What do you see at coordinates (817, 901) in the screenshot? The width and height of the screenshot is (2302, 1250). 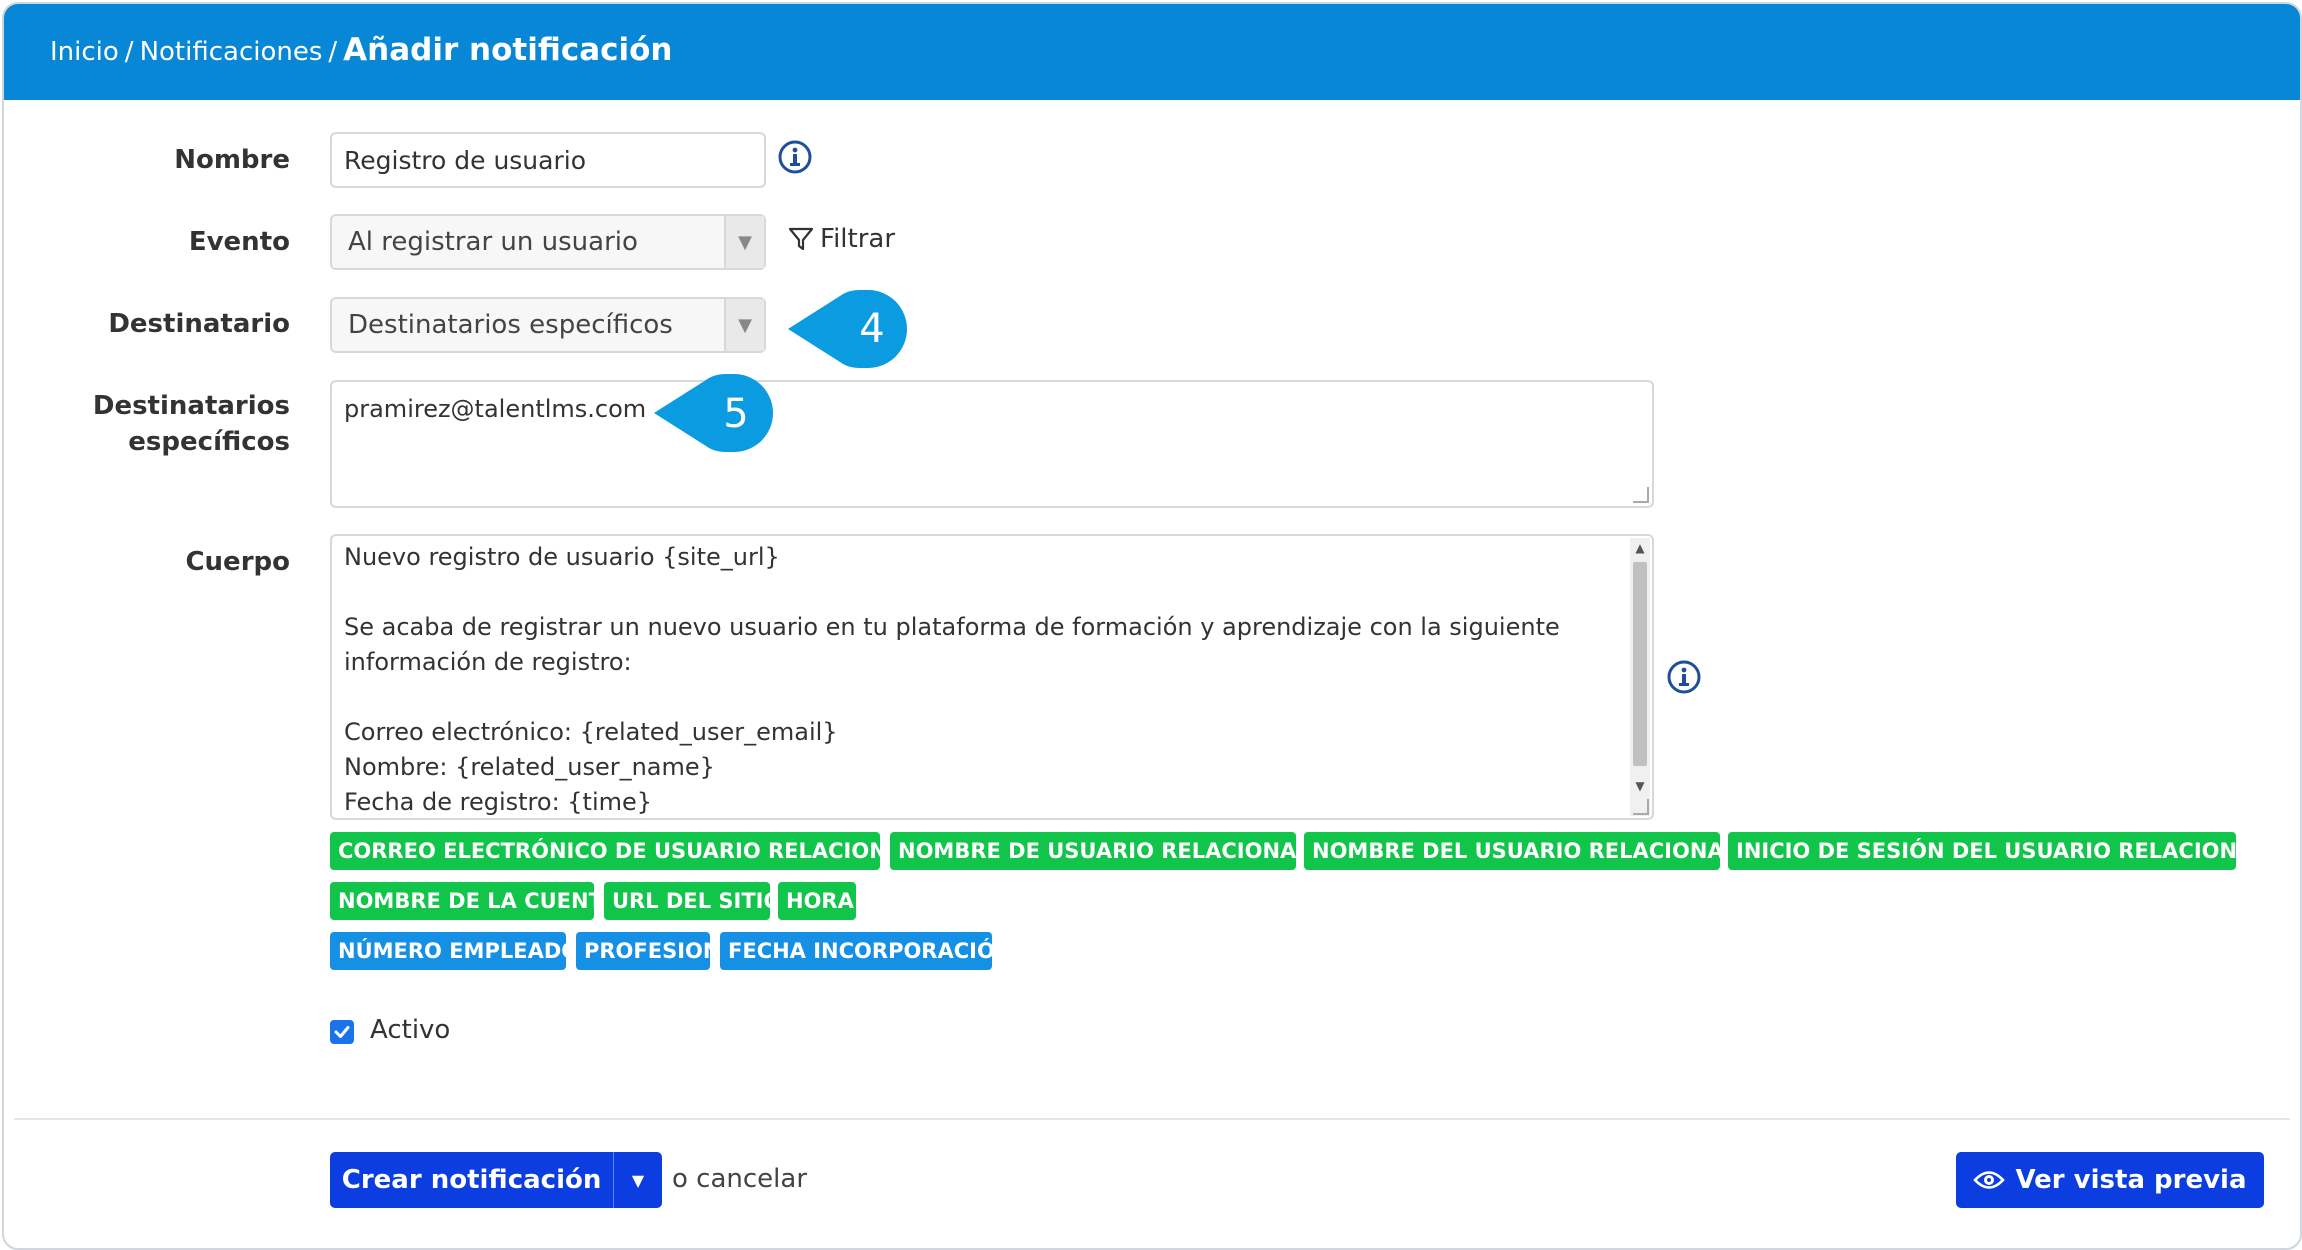 I see `tag-button: HORA` at bounding box center [817, 901].